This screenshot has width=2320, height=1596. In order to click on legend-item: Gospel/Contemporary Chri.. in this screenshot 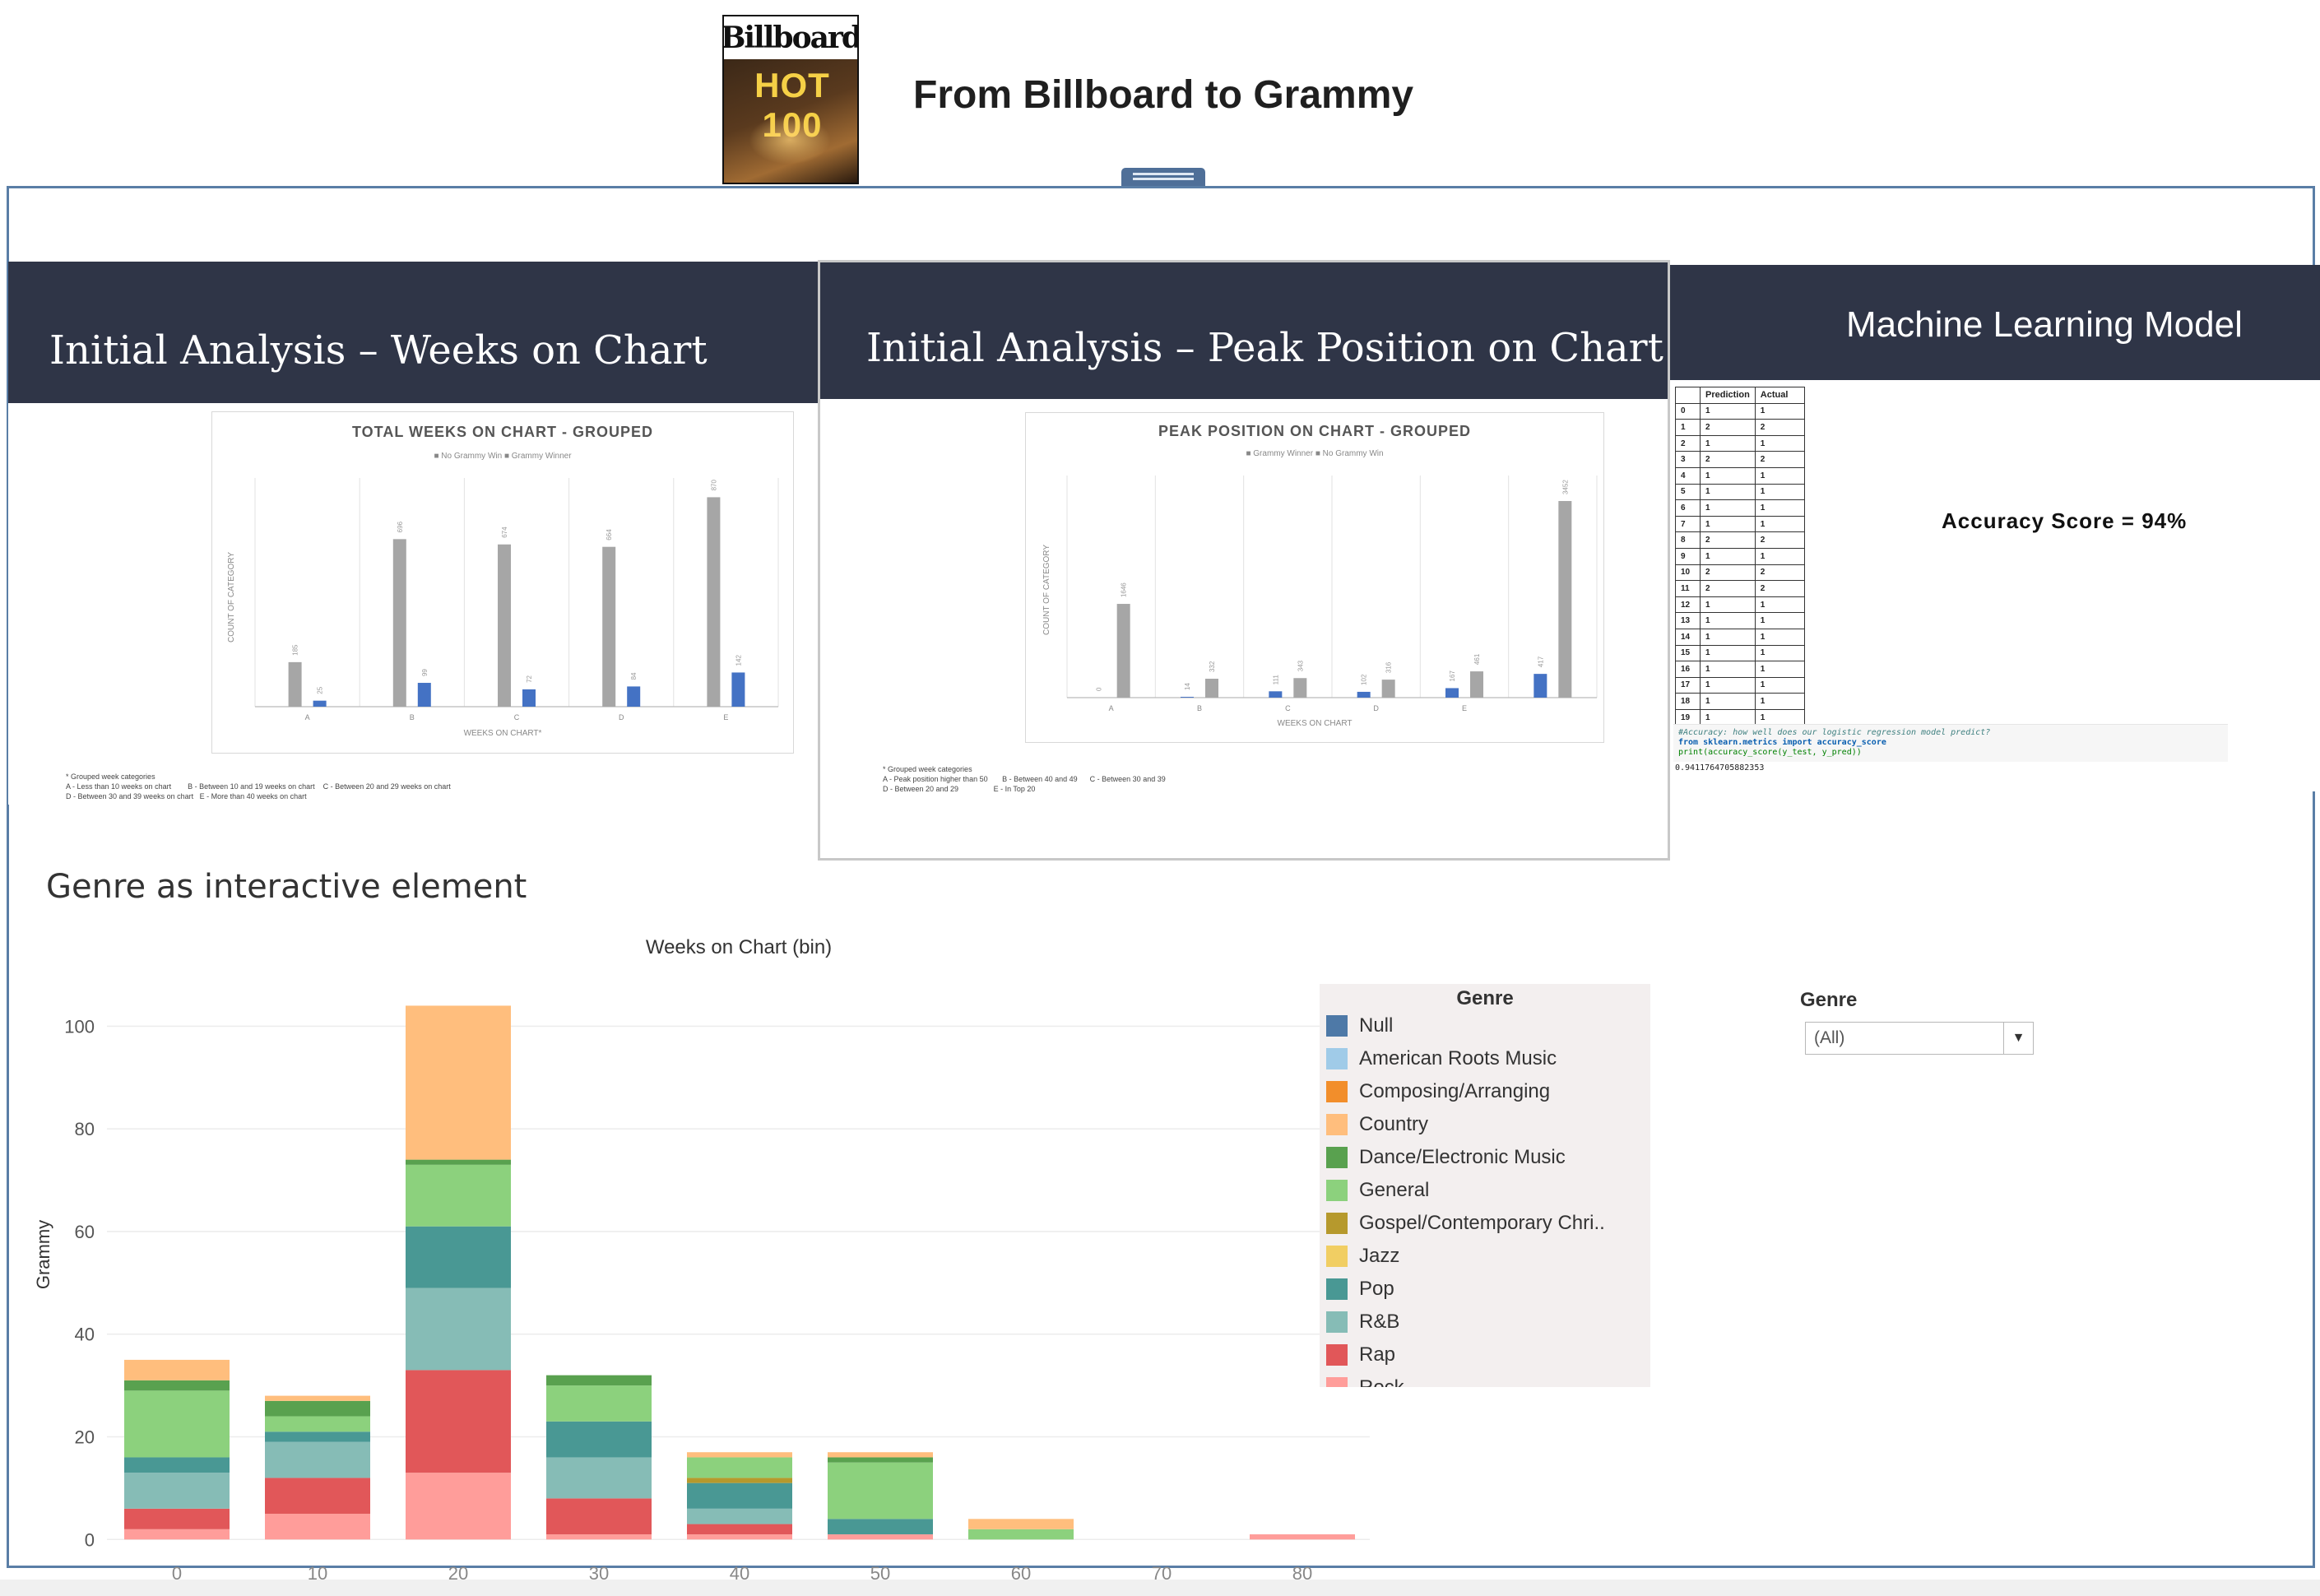, I will do `click(1465, 1223)`.